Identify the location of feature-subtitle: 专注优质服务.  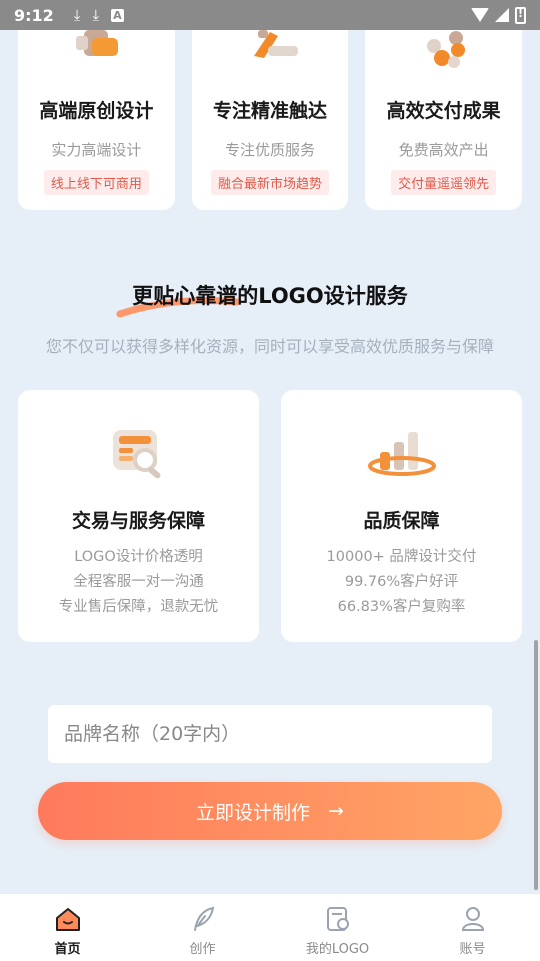
(270, 150).